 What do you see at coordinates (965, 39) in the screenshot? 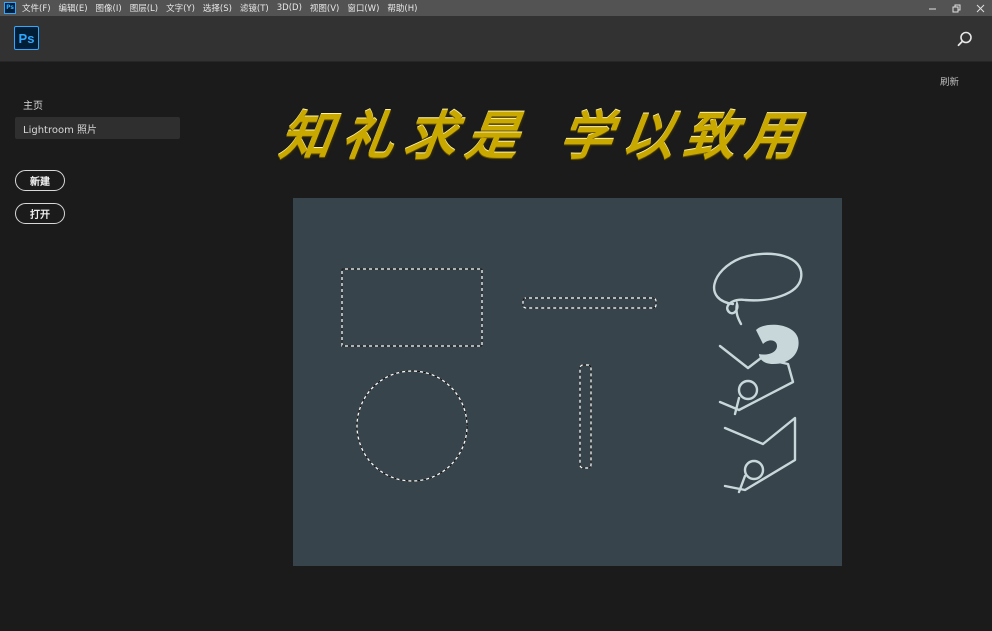
I see `search-icon` at bounding box center [965, 39].